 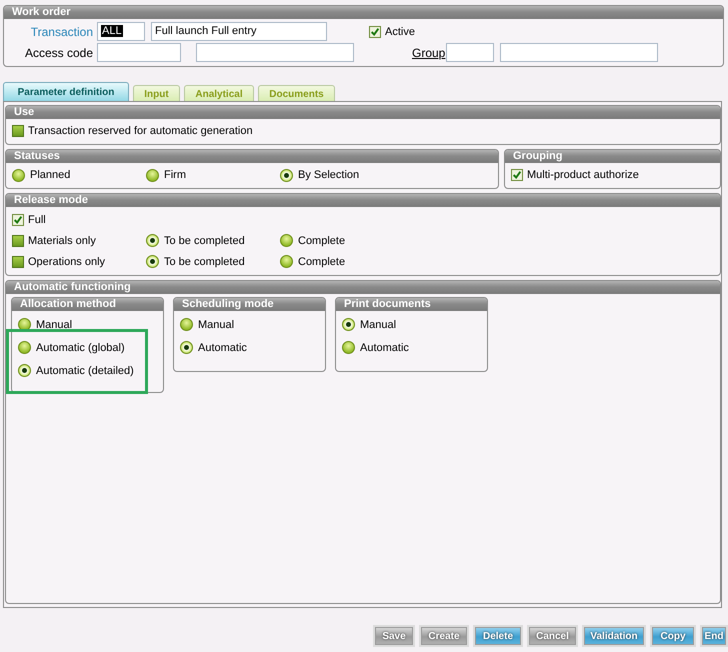 I want to click on tab: Input, so click(x=156, y=93).